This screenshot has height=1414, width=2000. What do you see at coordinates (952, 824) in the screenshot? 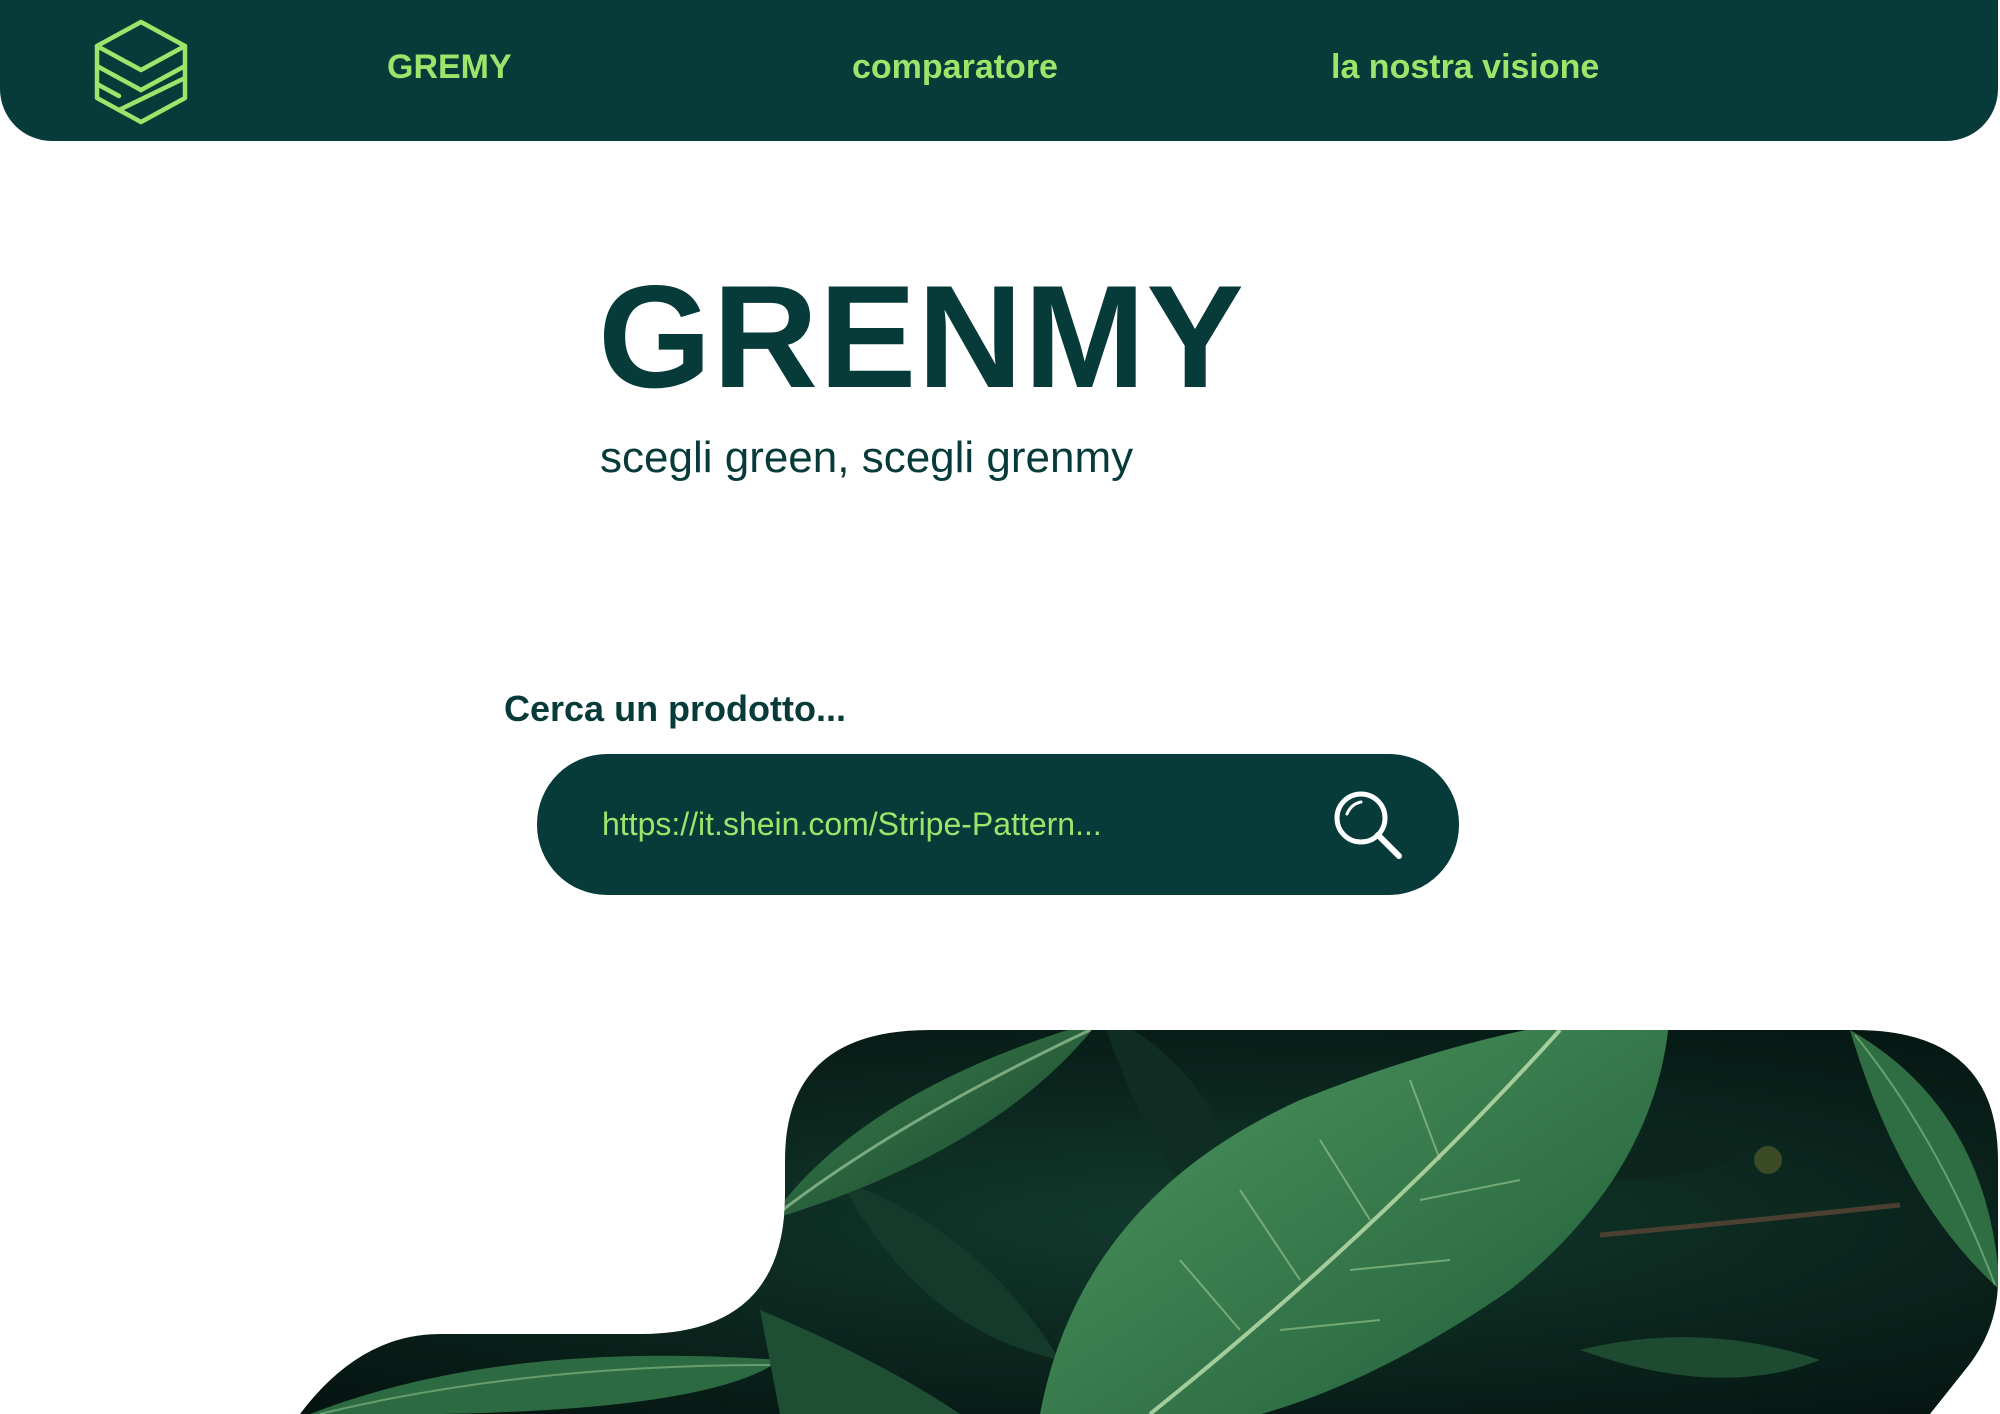
I see `search-input` at bounding box center [952, 824].